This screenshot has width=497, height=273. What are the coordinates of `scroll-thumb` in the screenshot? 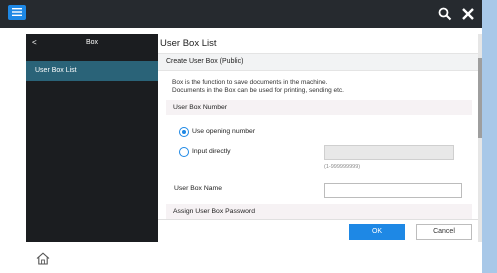 It's located at (480, 98).